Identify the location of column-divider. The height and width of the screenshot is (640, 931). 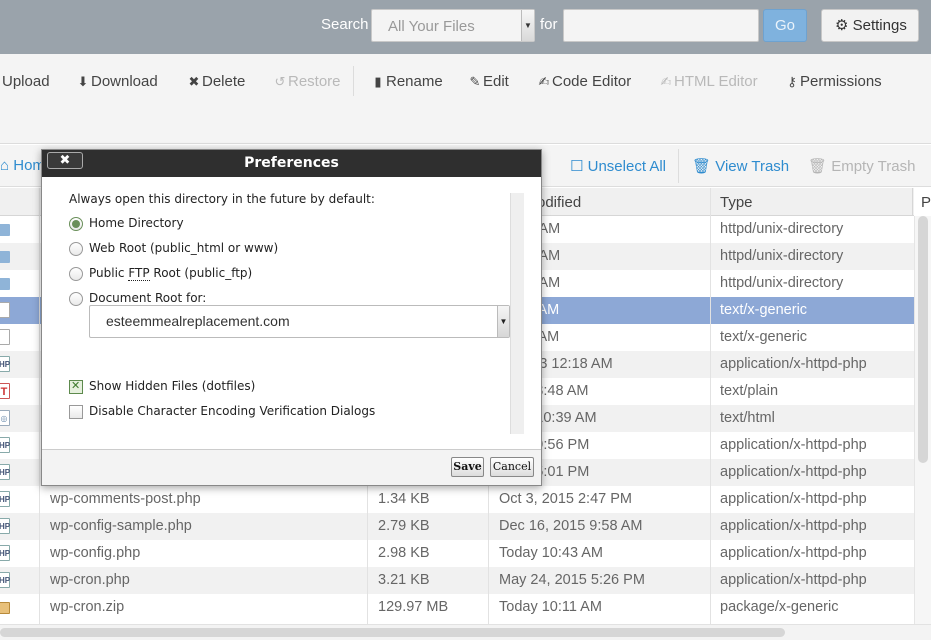
(710, 406).